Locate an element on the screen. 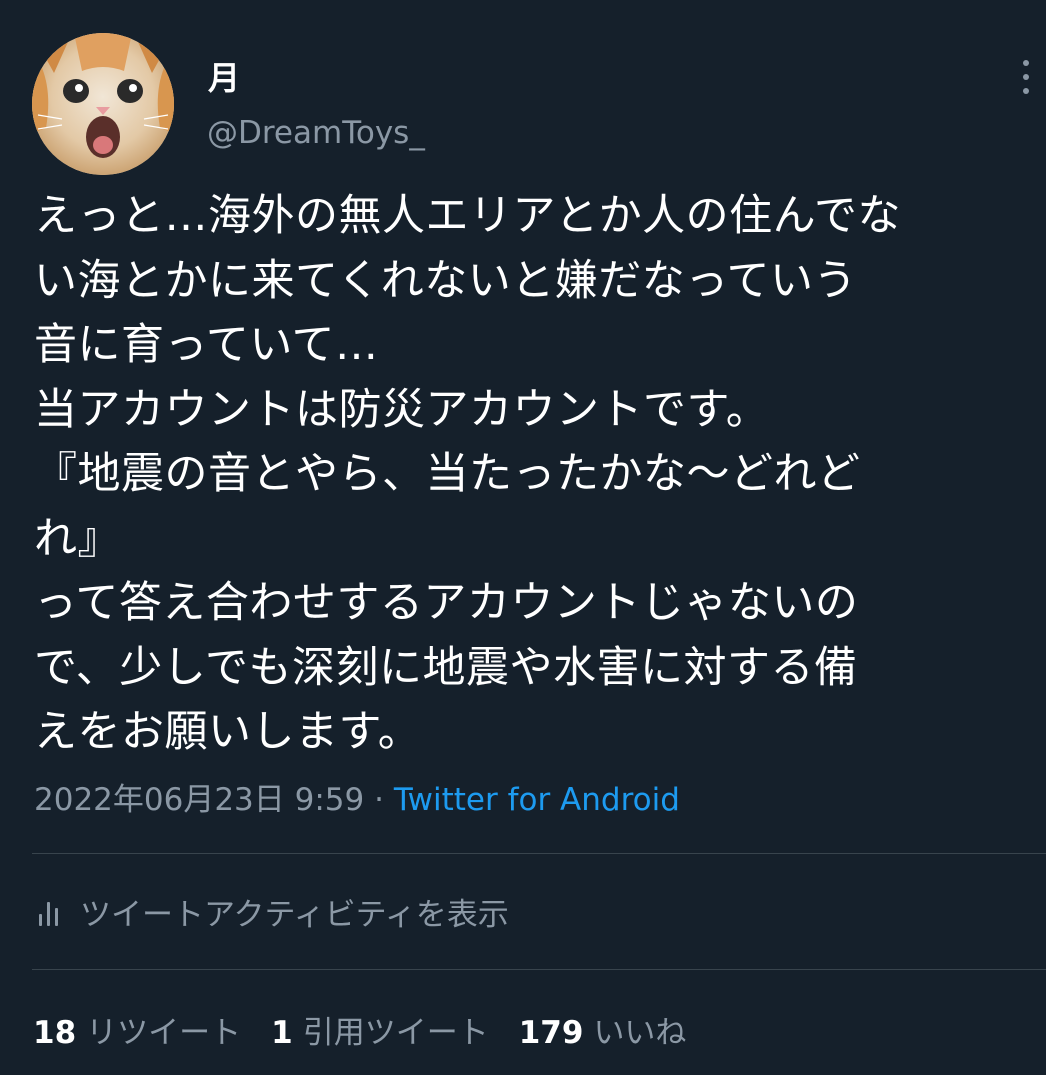  tweet-line: れ』 is located at coordinates (77, 538).